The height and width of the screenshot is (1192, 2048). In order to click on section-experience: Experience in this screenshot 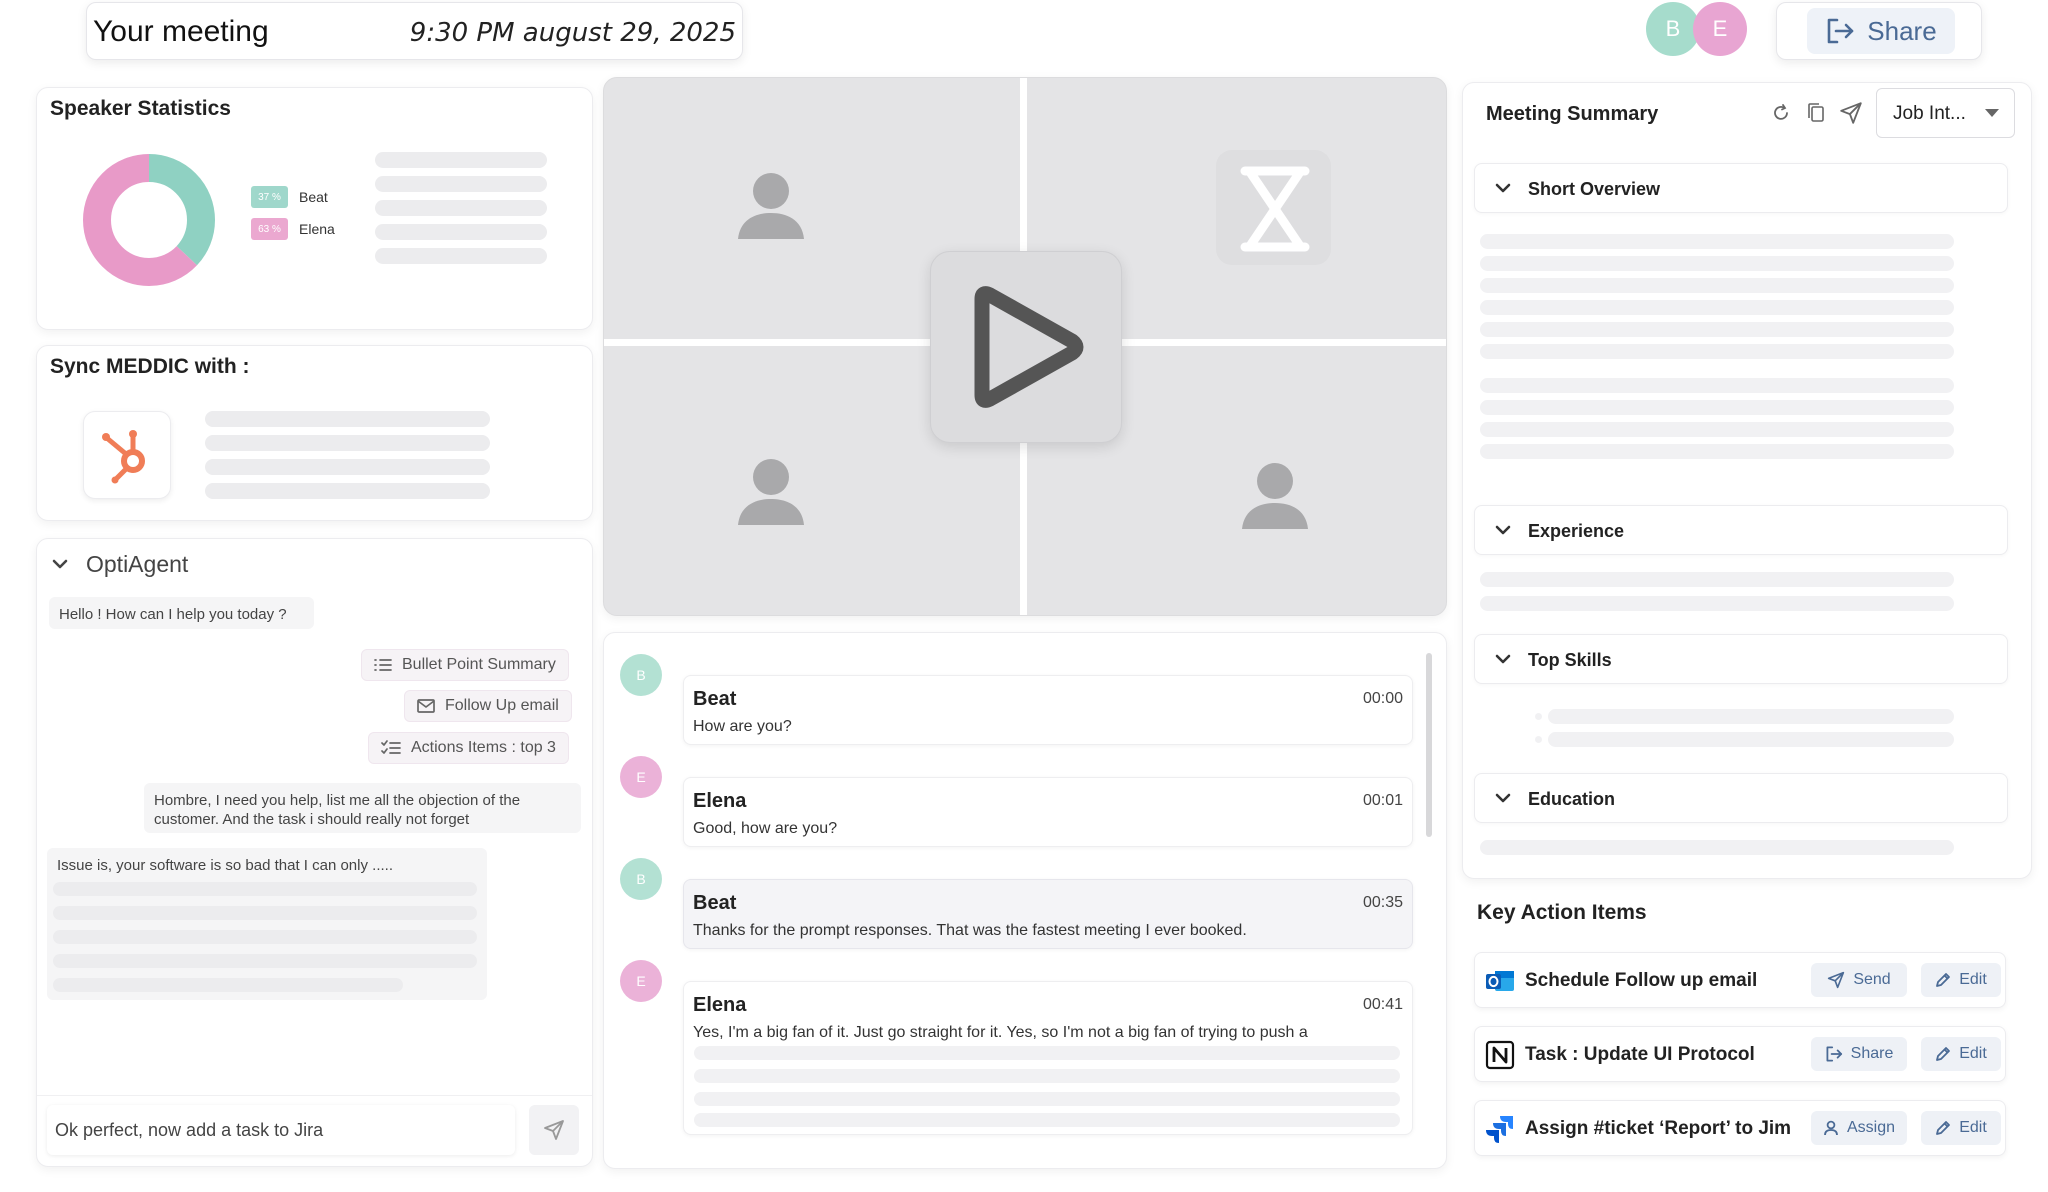, I will do `click(1741, 530)`.